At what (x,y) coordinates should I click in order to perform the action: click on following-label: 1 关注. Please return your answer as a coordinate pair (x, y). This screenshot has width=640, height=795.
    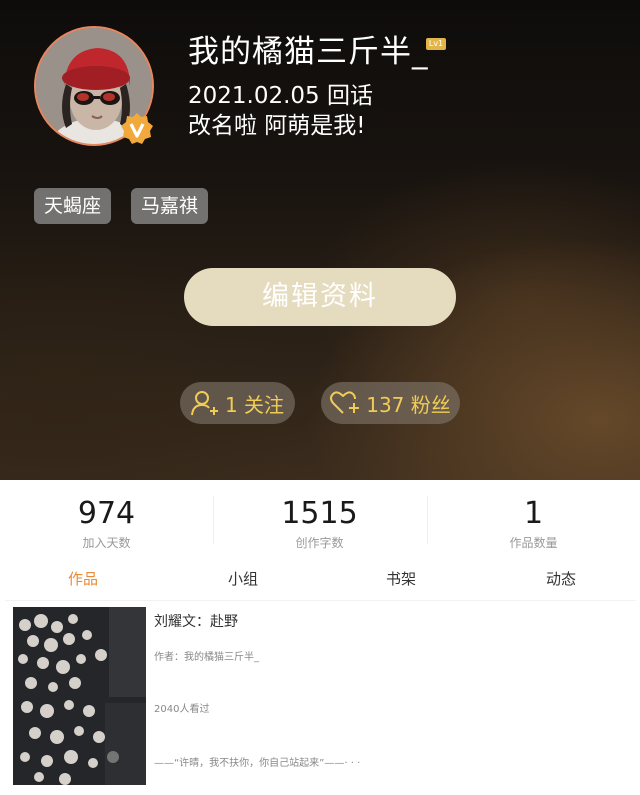
    Looking at the image, I should click on (254, 404).